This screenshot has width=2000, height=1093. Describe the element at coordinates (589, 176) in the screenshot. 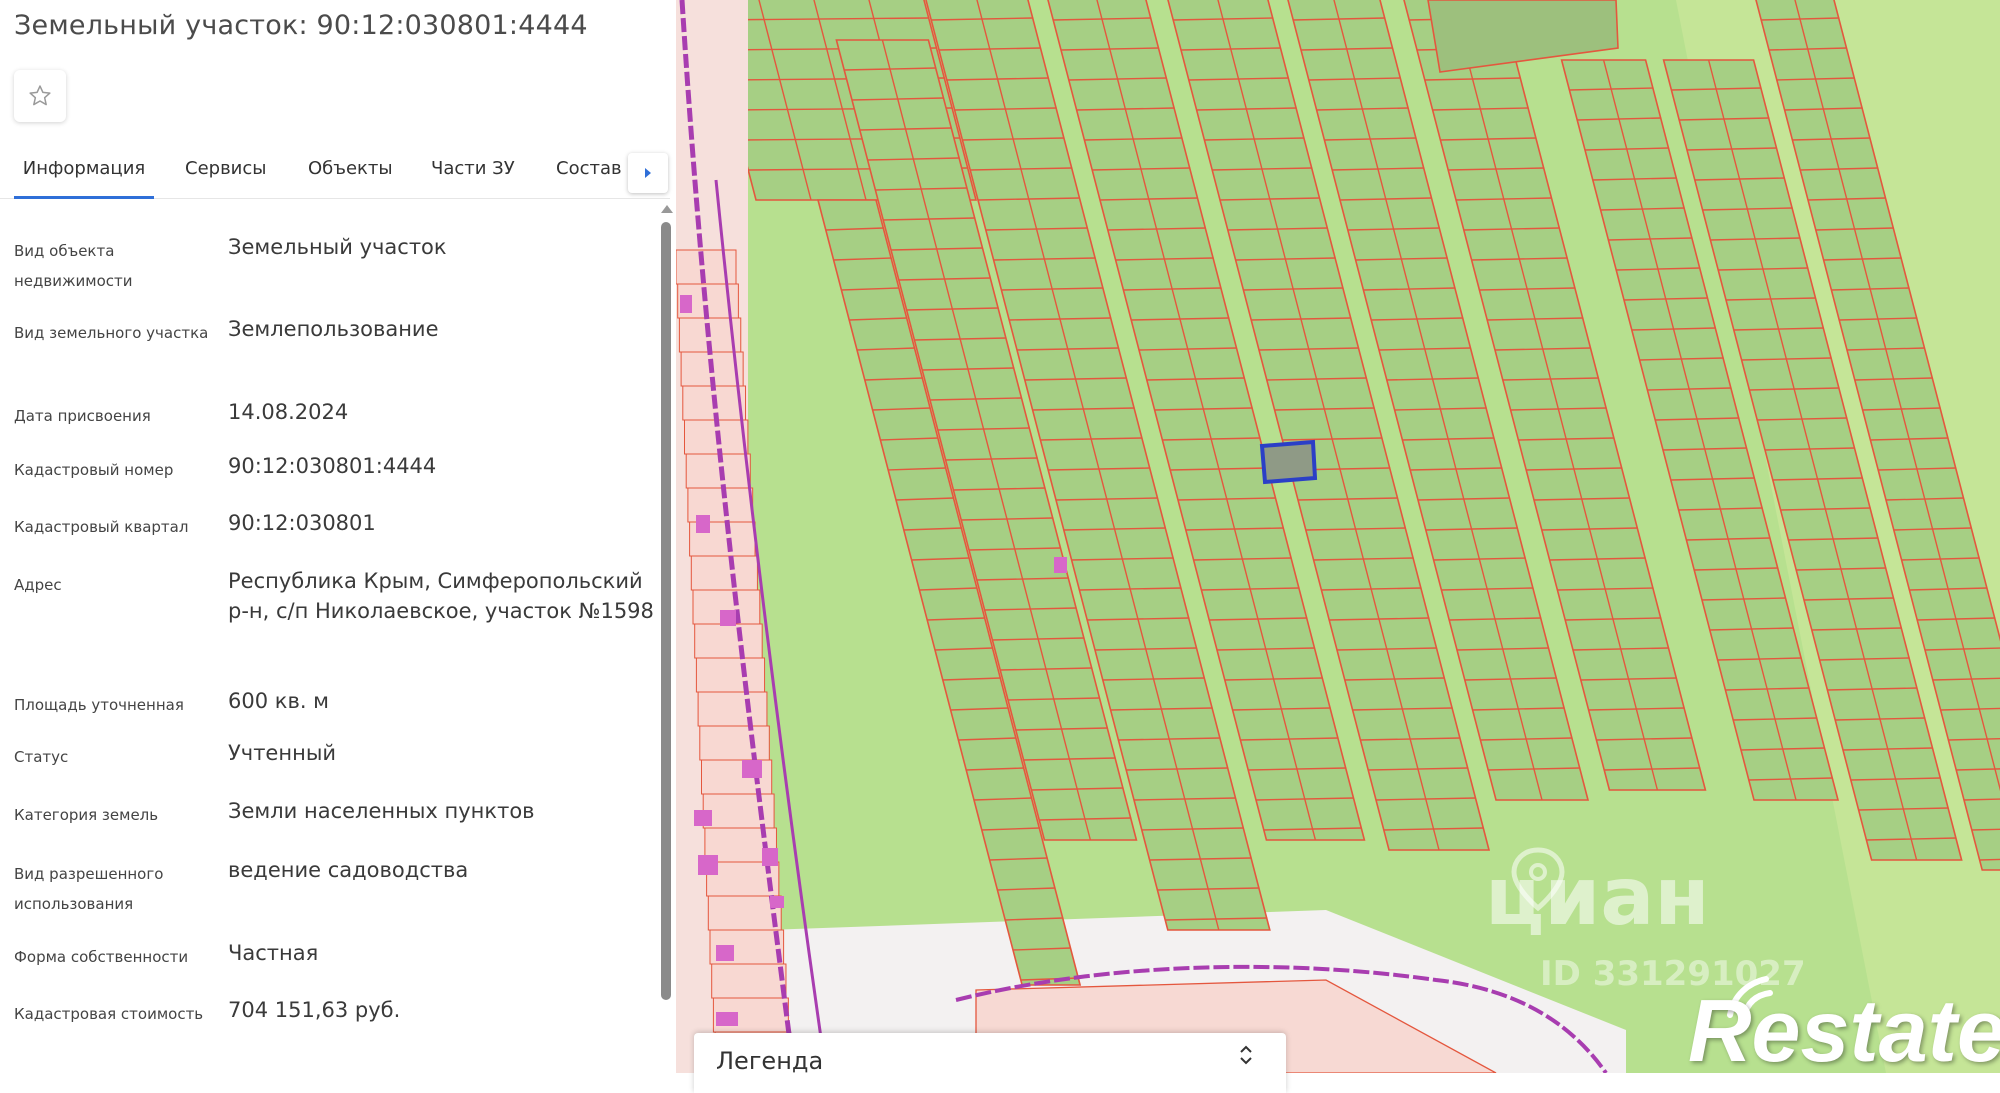

I see `tab-composition: Состав` at that location.